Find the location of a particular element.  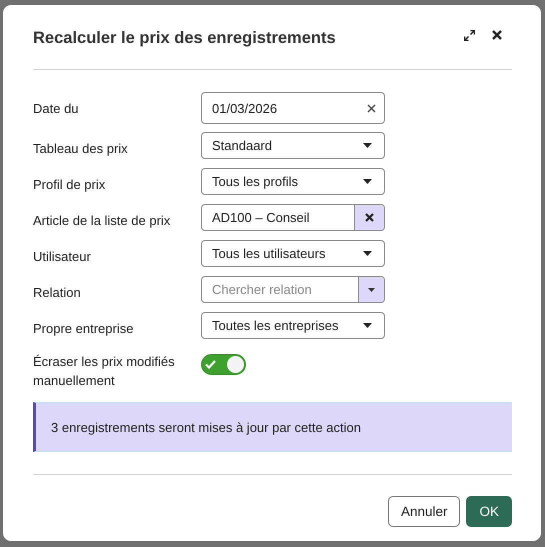

field-label: Utilisateur is located at coordinates (62, 257).